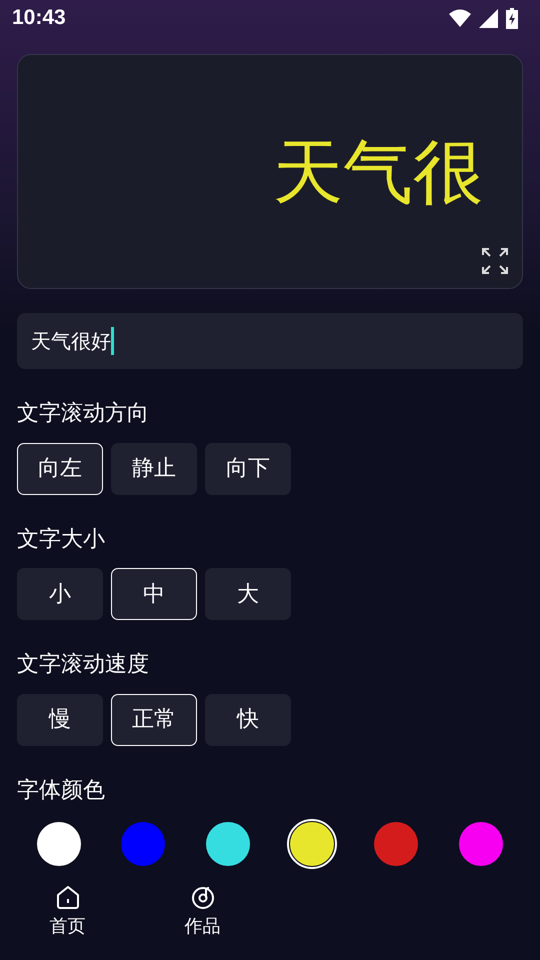 This screenshot has height=960, width=540. Describe the element at coordinates (270, 341) in the screenshot. I see `text-input-field: 天气很好` at that location.